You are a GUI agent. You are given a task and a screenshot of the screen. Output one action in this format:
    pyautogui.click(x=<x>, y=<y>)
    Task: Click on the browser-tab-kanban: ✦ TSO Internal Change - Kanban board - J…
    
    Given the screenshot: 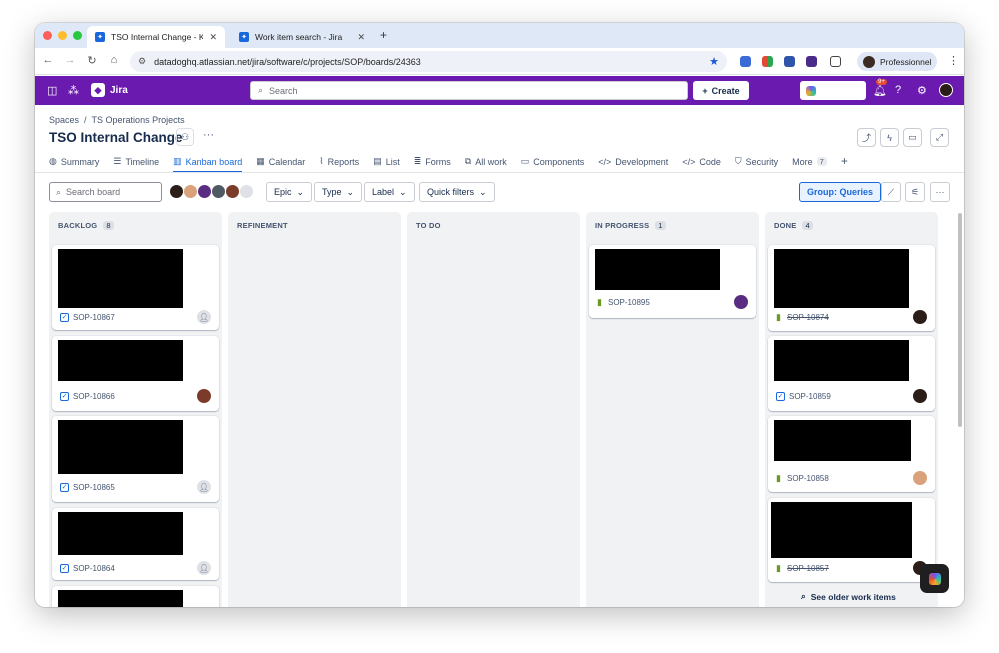 What is the action you would take?
    pyautogui.click(x=156, y=37)
    